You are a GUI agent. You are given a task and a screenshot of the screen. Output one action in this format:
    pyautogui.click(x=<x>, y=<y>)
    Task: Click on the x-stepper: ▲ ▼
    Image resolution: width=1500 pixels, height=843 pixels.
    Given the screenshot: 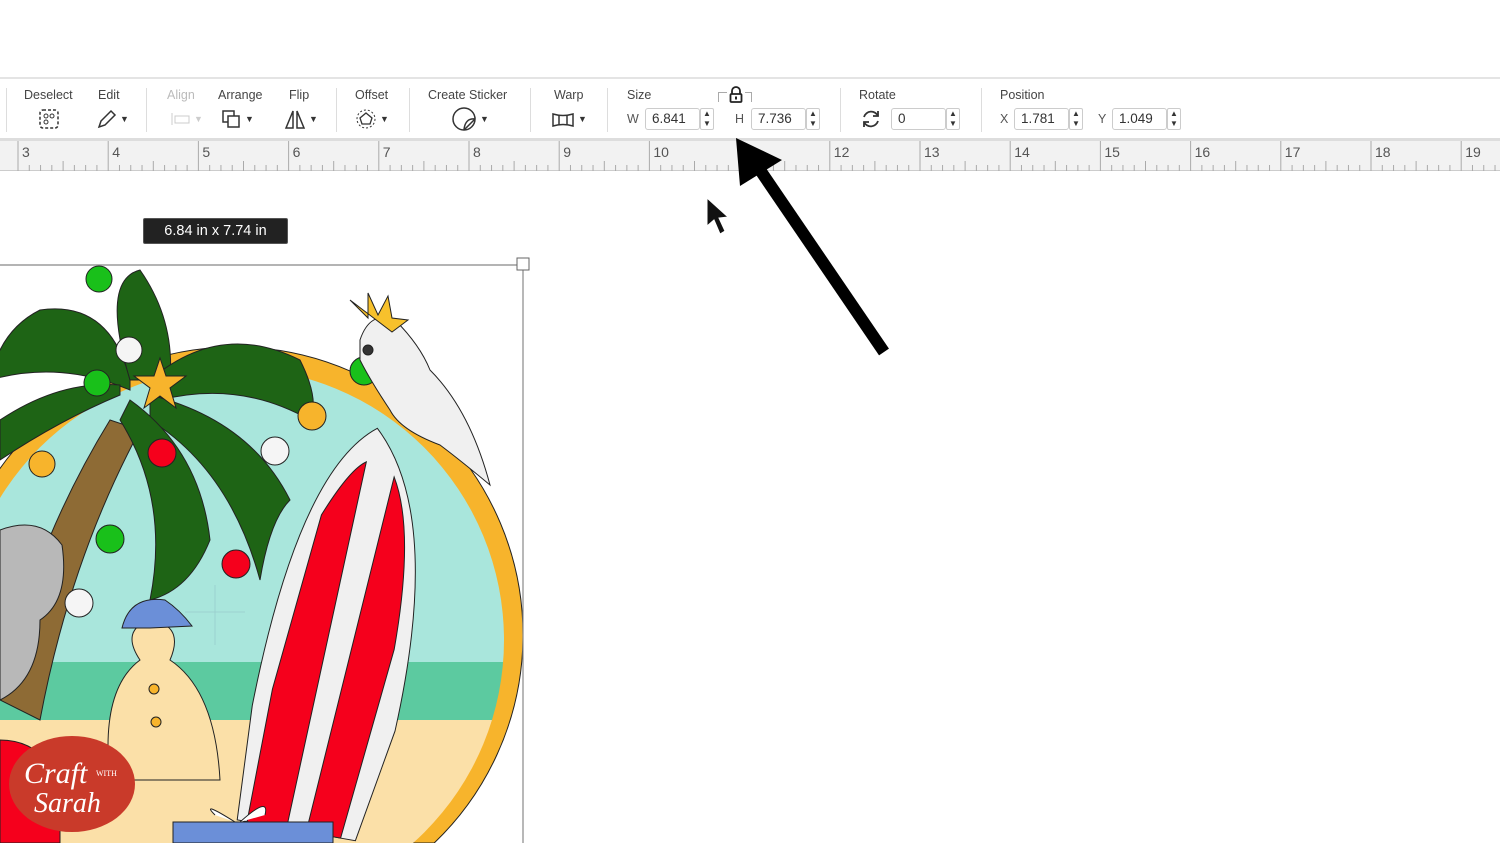 What is the action you would take?
    pyautogui.click(x=1076, y=119)
    